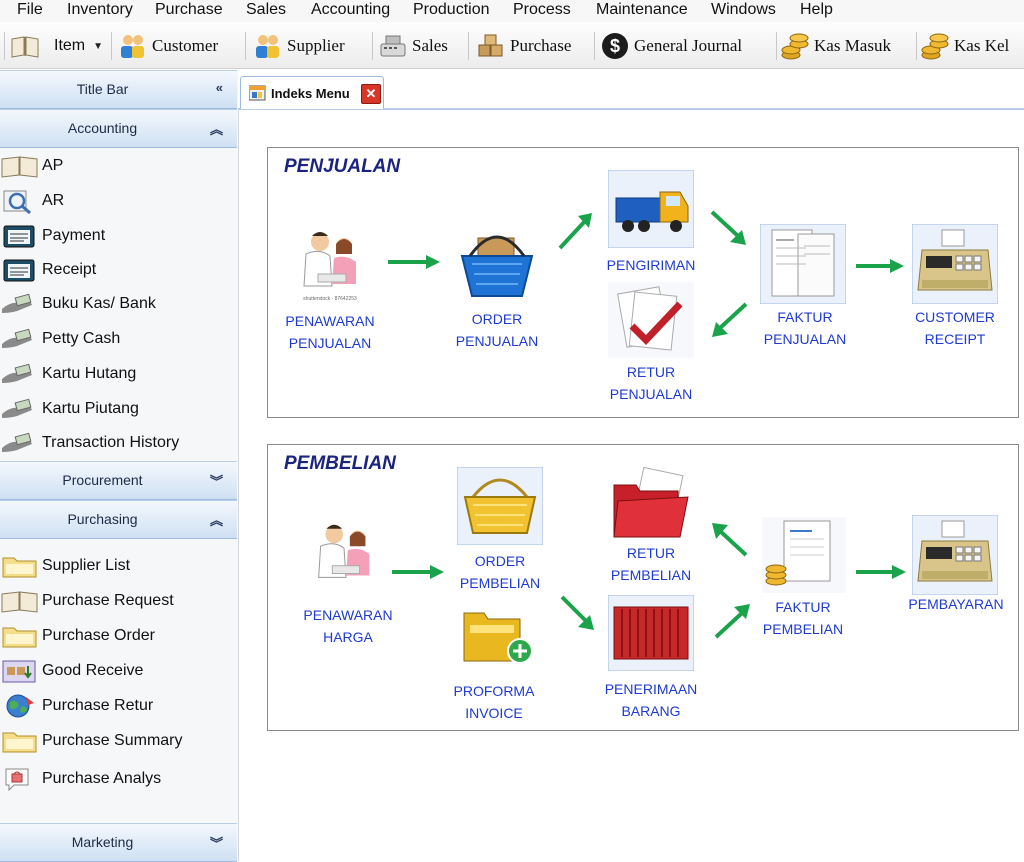 This screenshot has width=1024, height=862. I want to click on order-pembelian-label: ORDER PEMBELIAN, so click(500, 572).